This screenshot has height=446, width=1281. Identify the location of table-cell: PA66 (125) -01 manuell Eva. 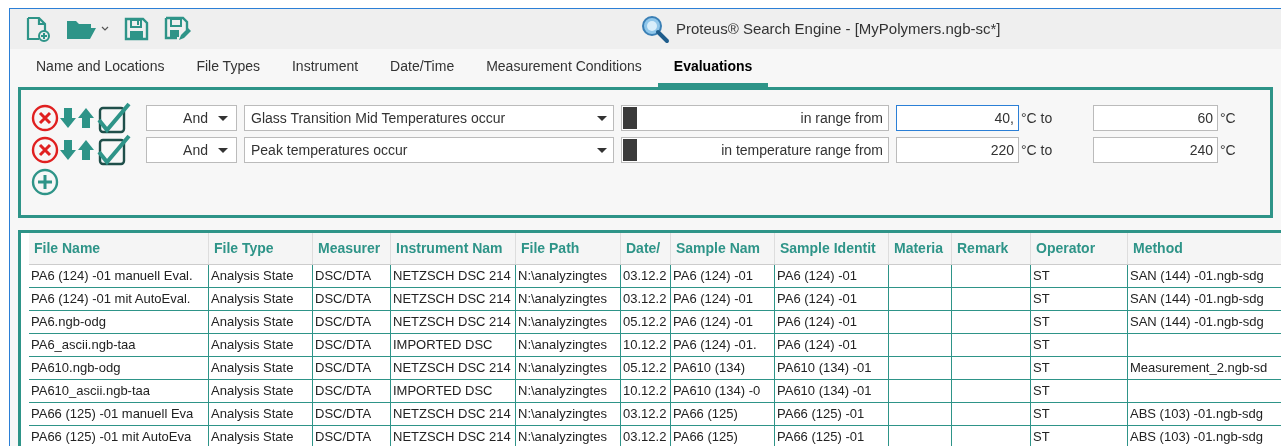
(119, 414).